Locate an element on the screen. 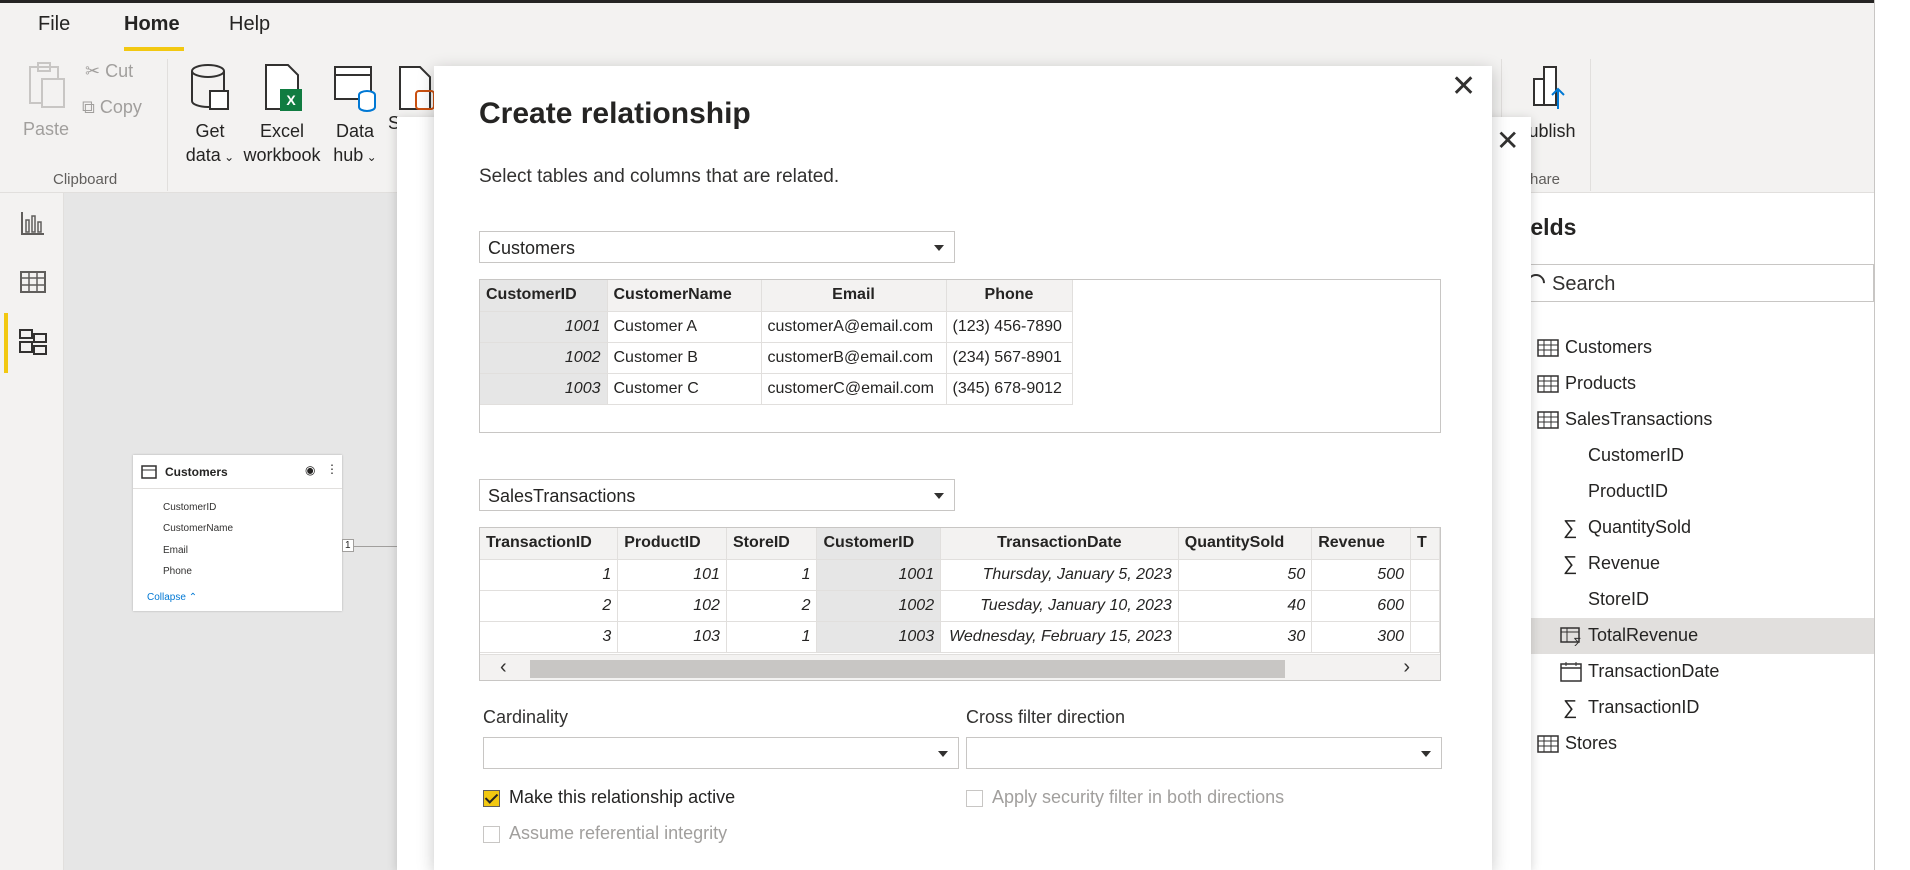  get-data-button: Get data ⌄ is located at coordinates (210, 116).